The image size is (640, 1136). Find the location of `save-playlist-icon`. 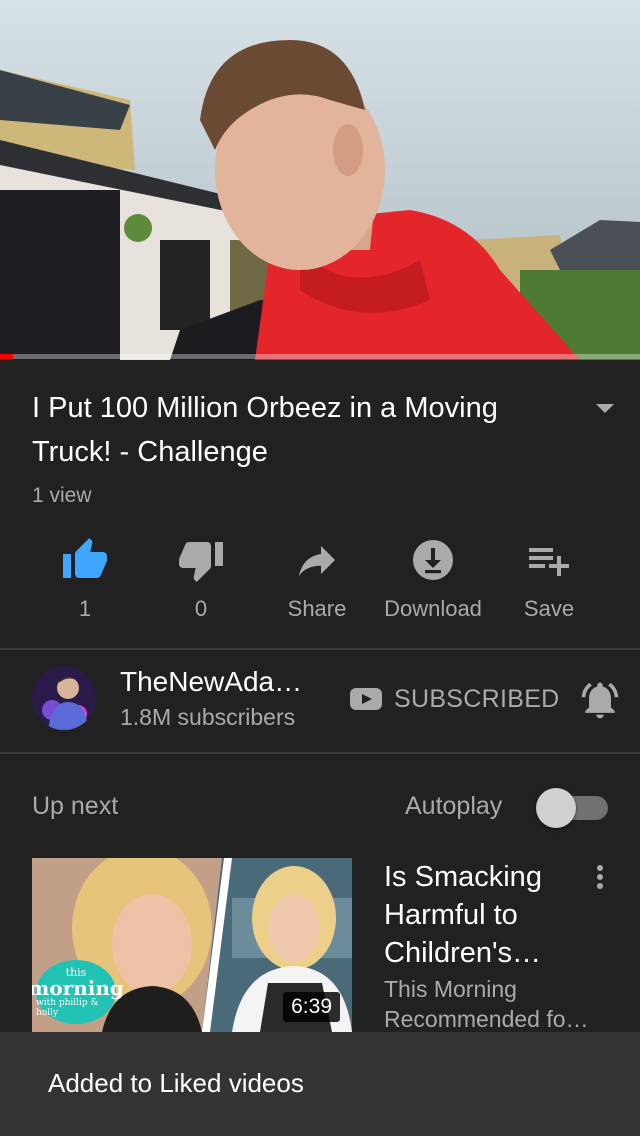

save-playlist-icon is located at coordinates (549, 562).